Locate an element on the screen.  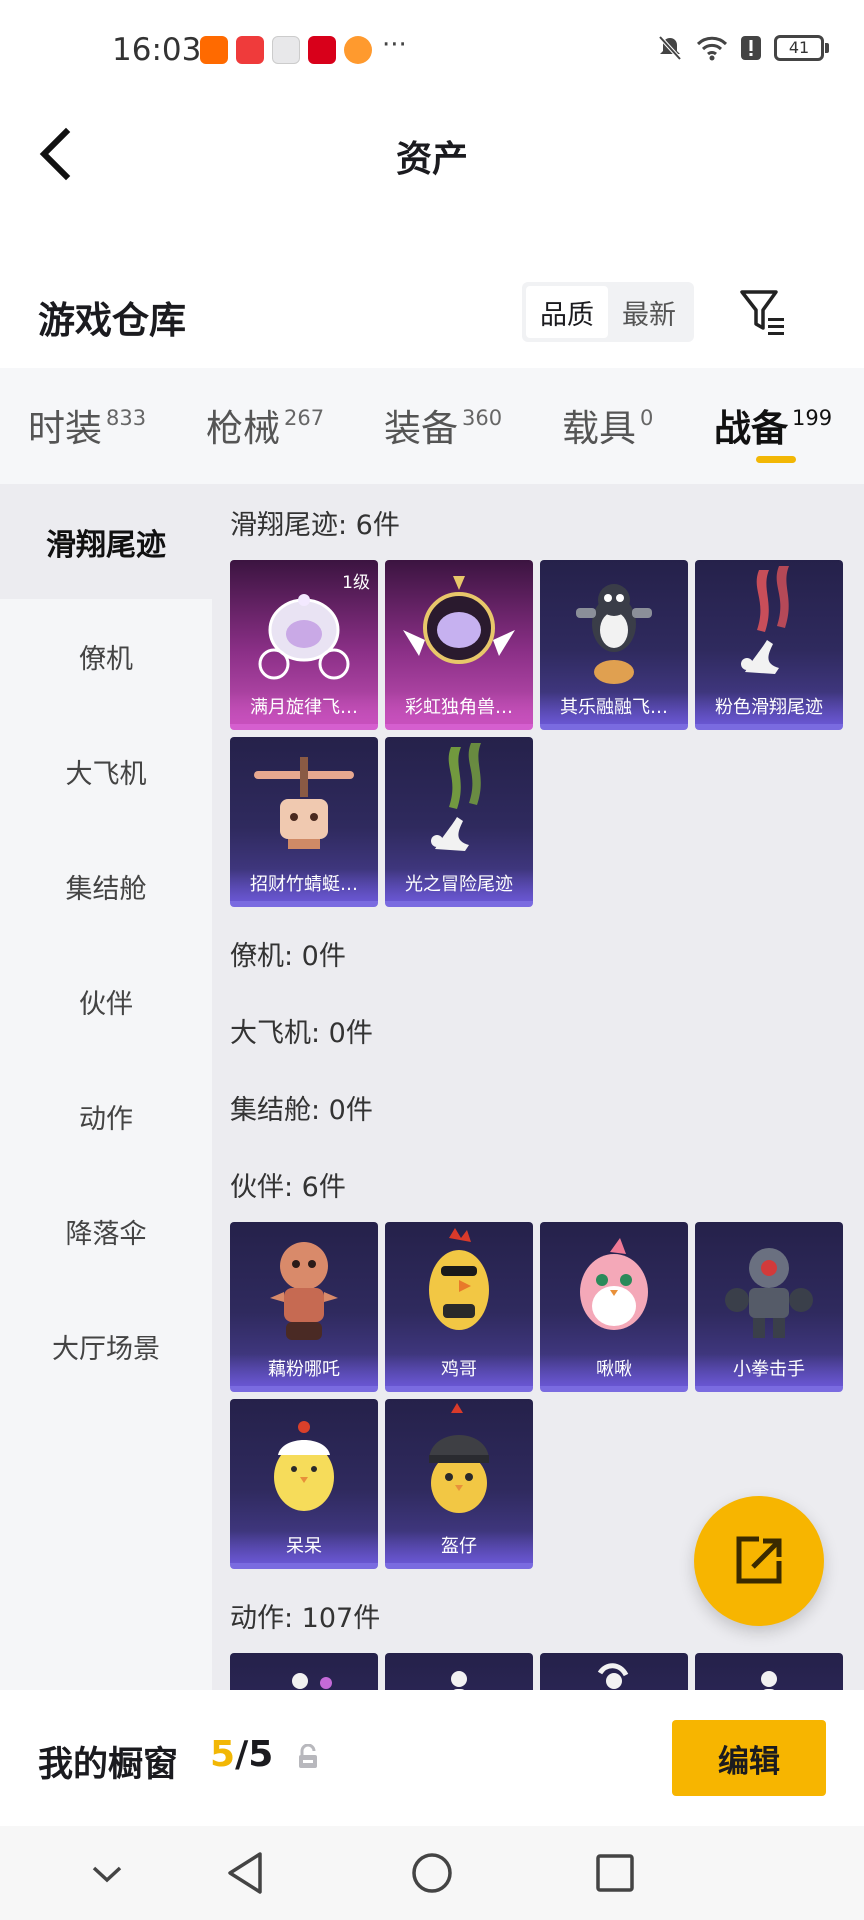
app-header: 资产 is located at coordinates (432, 154).